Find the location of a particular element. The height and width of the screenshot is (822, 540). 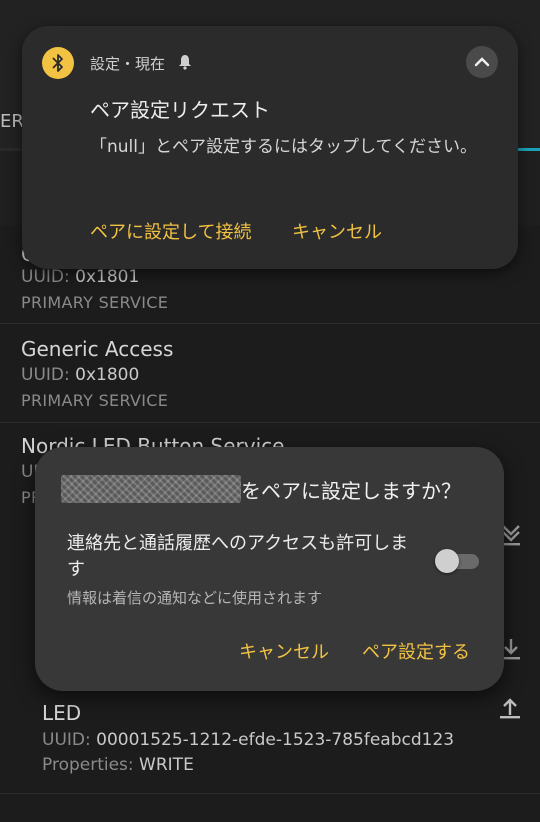

pair-and-connect-button: ペアに設定して接続 is located at coordinates (170, 231).